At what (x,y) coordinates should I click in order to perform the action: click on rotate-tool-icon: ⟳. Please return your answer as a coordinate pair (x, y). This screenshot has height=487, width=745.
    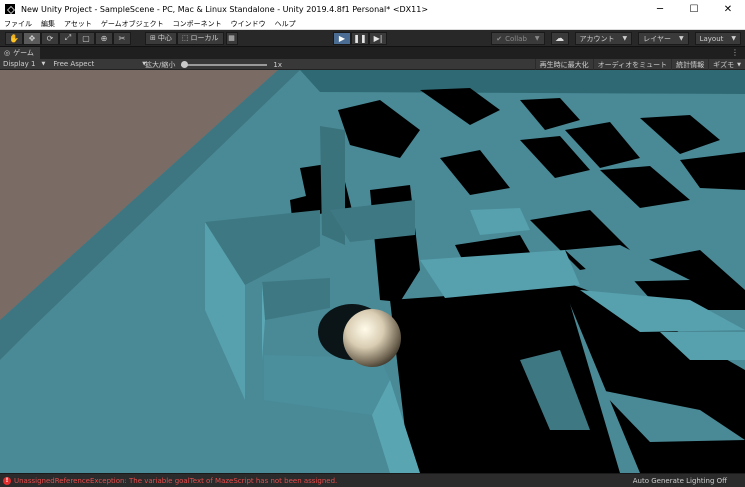
    Looking at the image, I should click on (50, 38).